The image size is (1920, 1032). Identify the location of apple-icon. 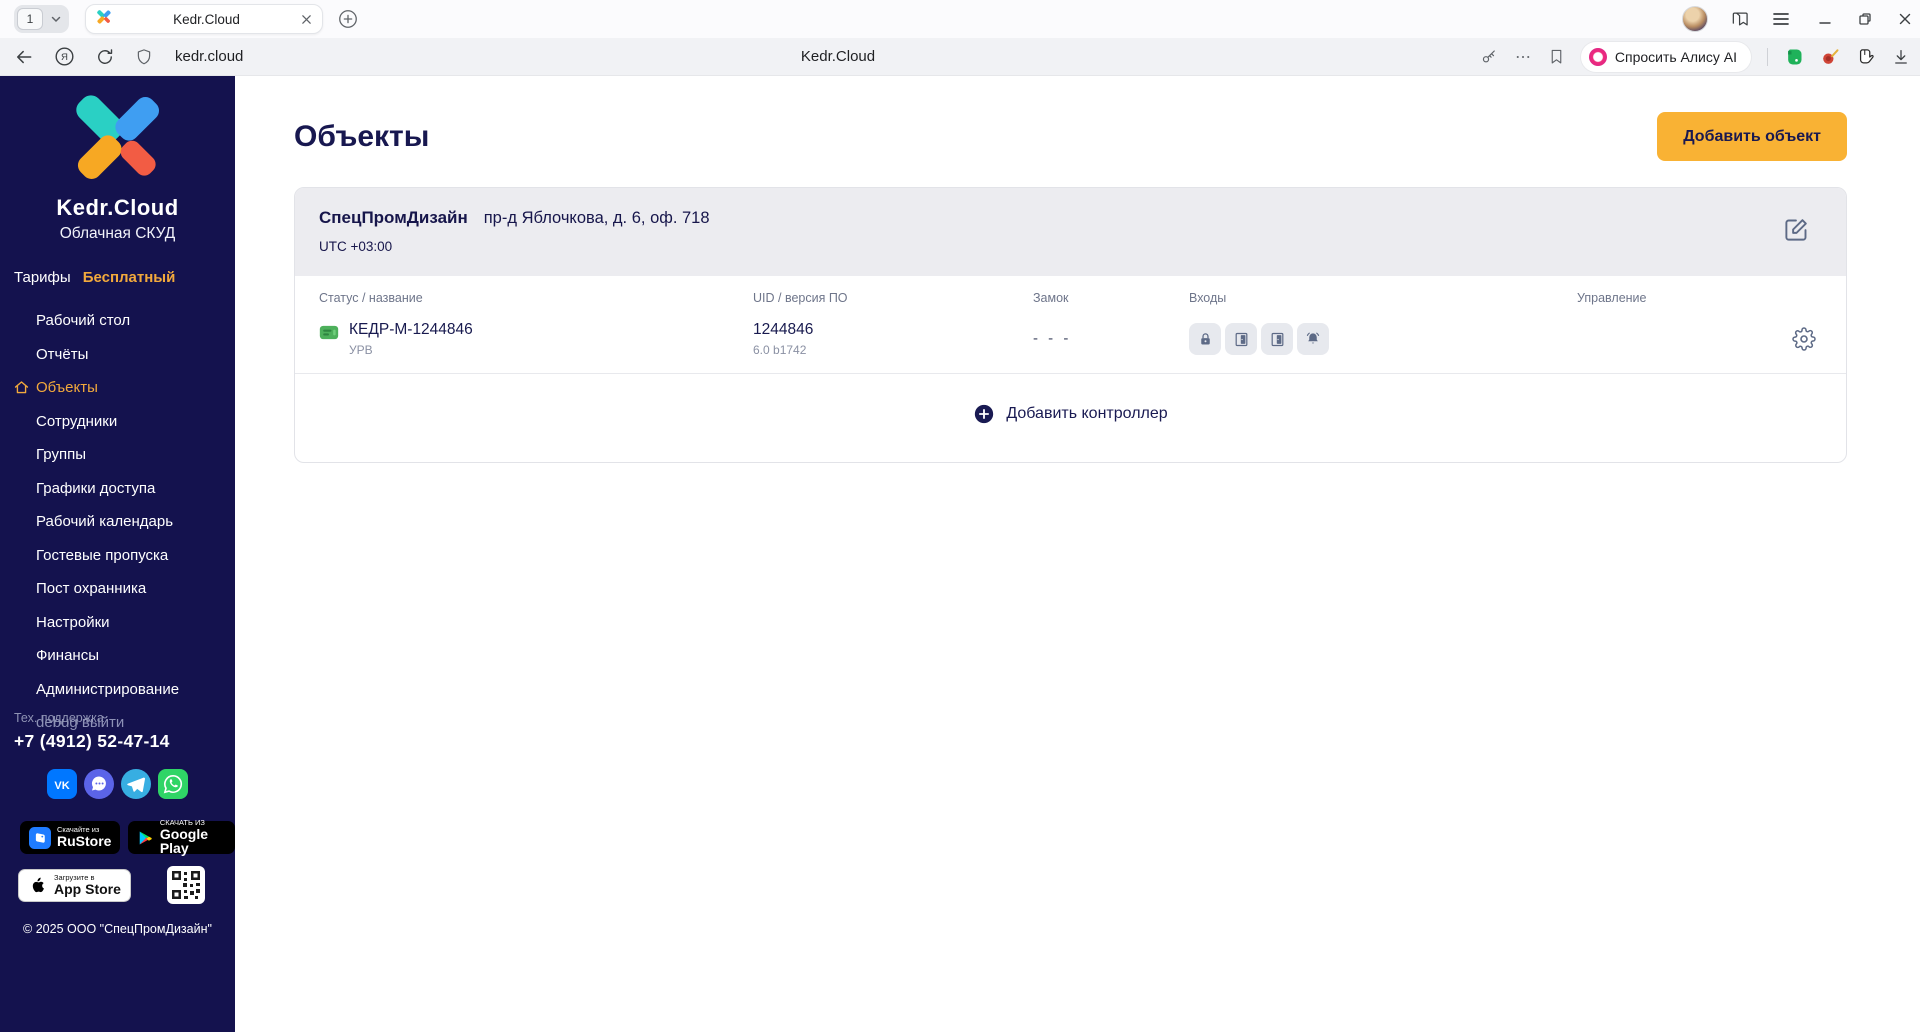
(38, 885).